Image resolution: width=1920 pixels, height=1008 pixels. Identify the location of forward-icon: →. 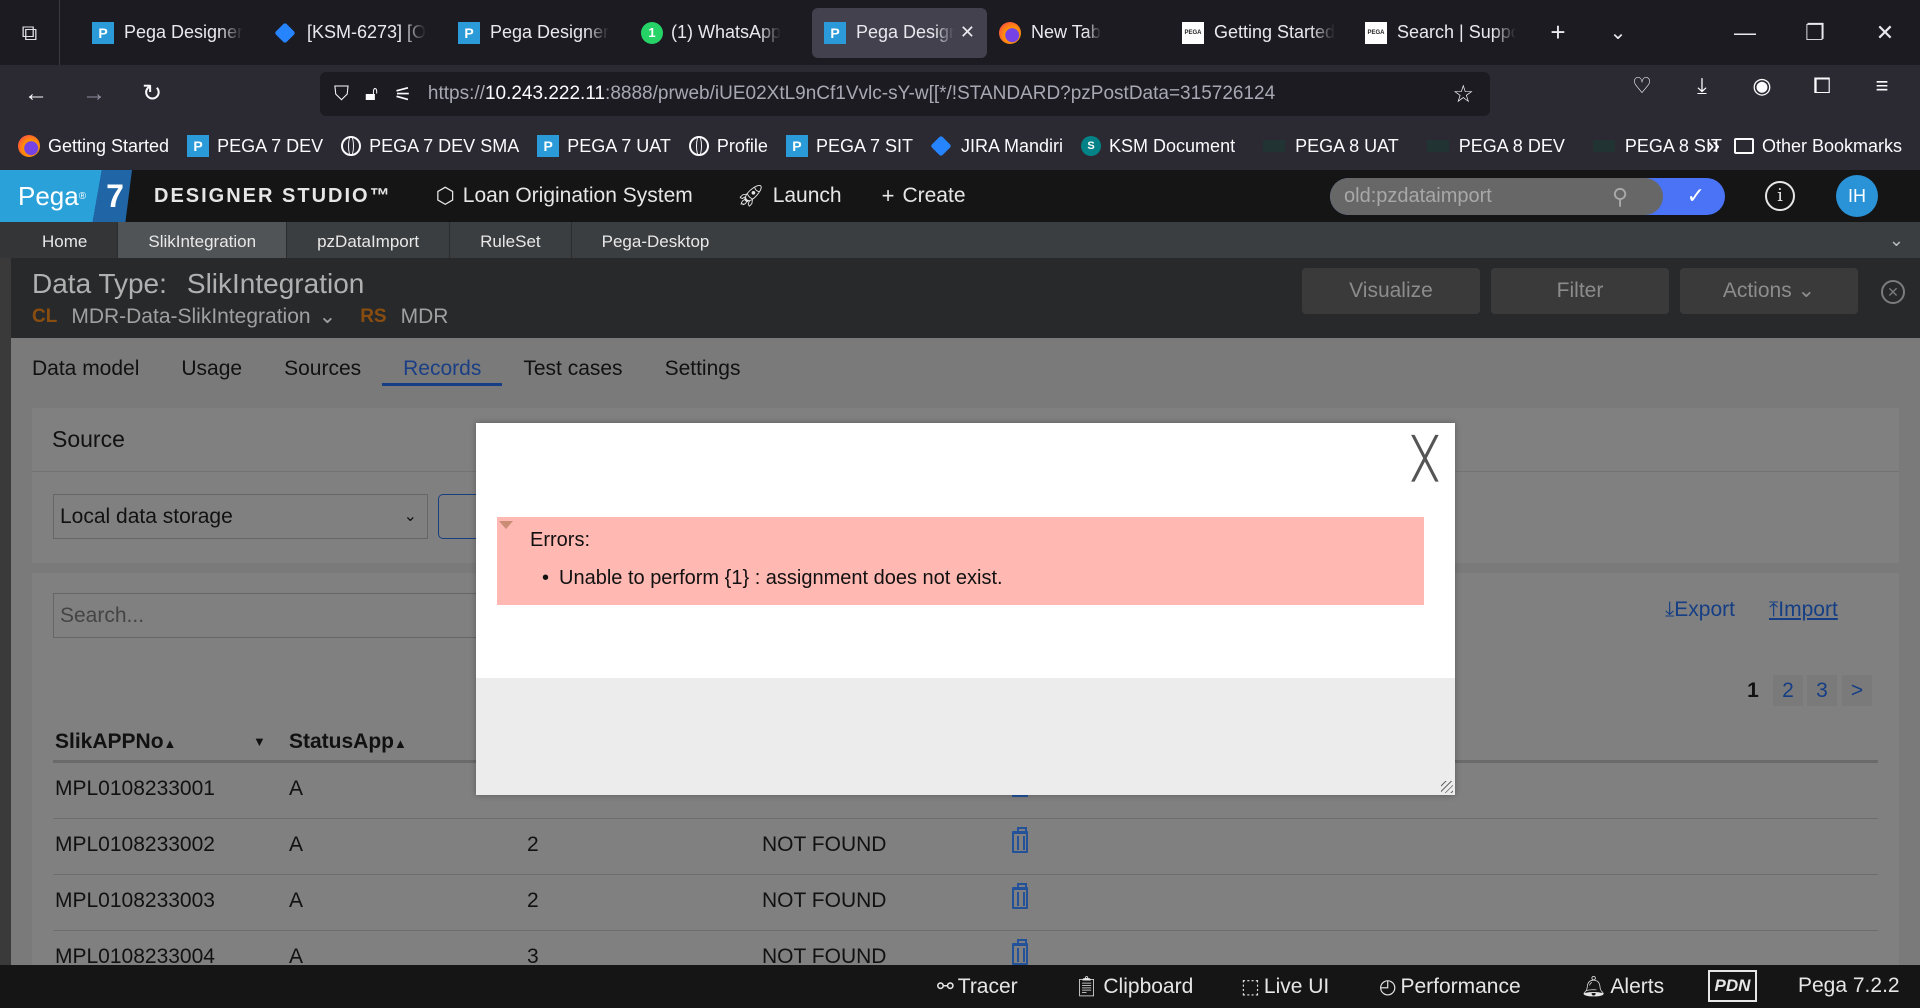
(94, 94).